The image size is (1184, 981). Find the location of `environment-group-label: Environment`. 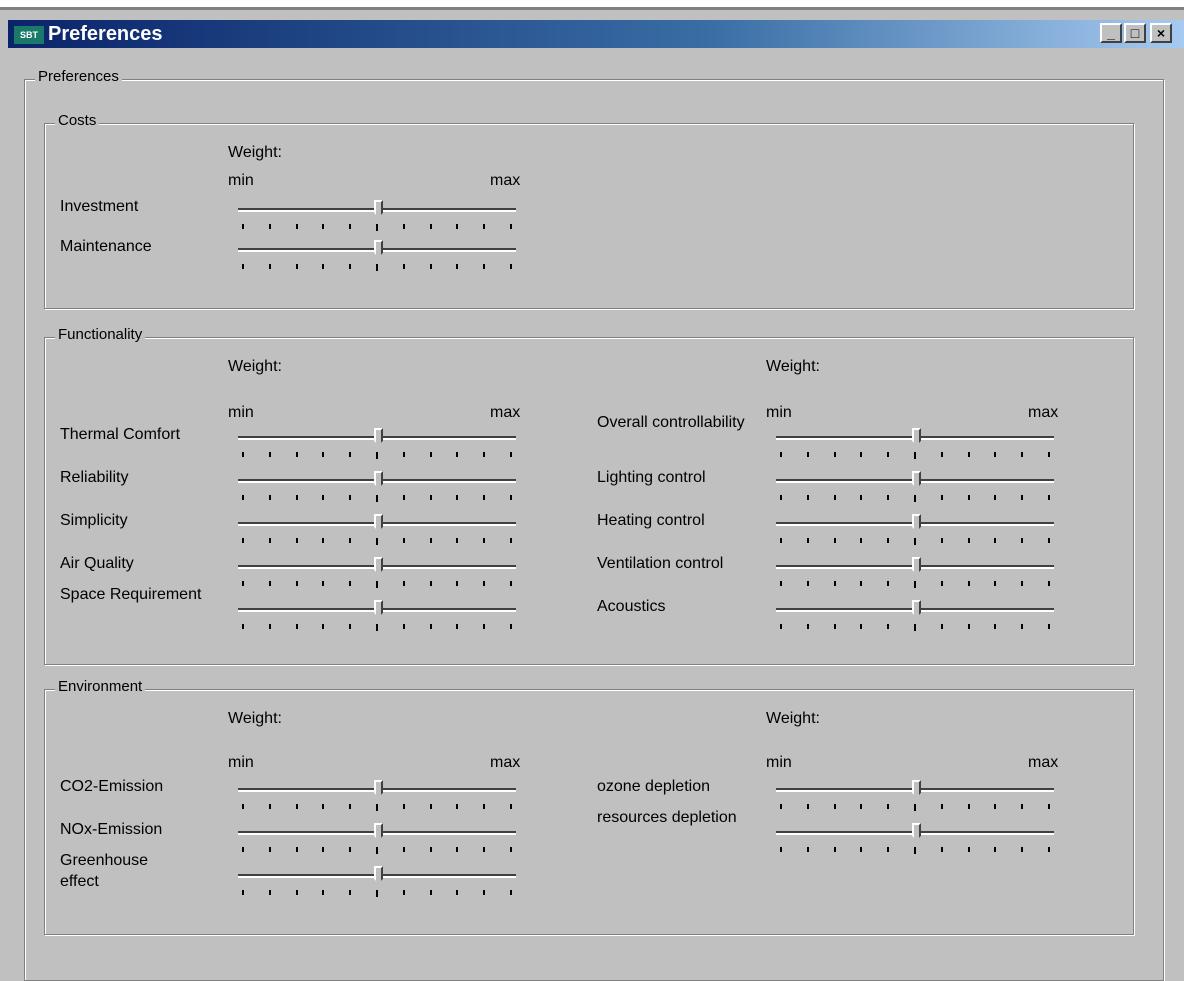

environment-group-label: Environment is located at coordinates (100, 686).